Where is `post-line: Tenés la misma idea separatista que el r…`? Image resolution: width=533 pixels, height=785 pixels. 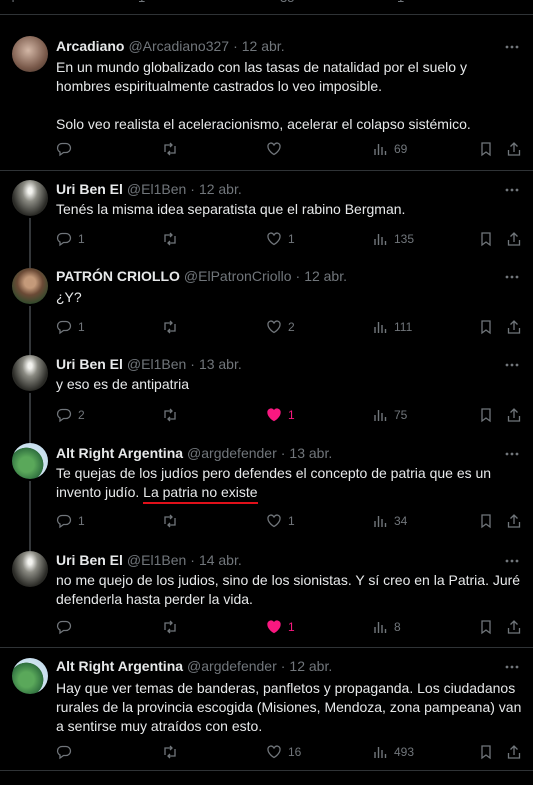
post-line: Tenés la misma idea separatista que el r… is located at coordinates (231, 209).